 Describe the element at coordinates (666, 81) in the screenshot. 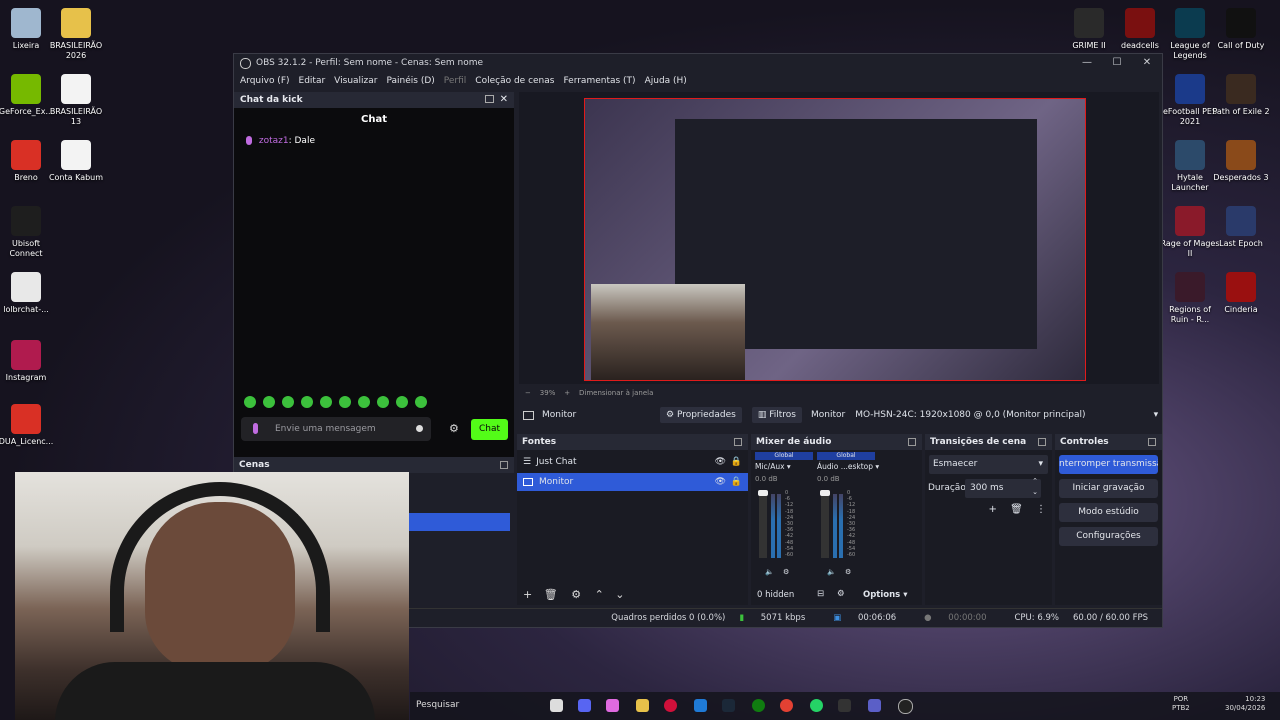

I see `menu-help: Ajuda (H)` at that location.